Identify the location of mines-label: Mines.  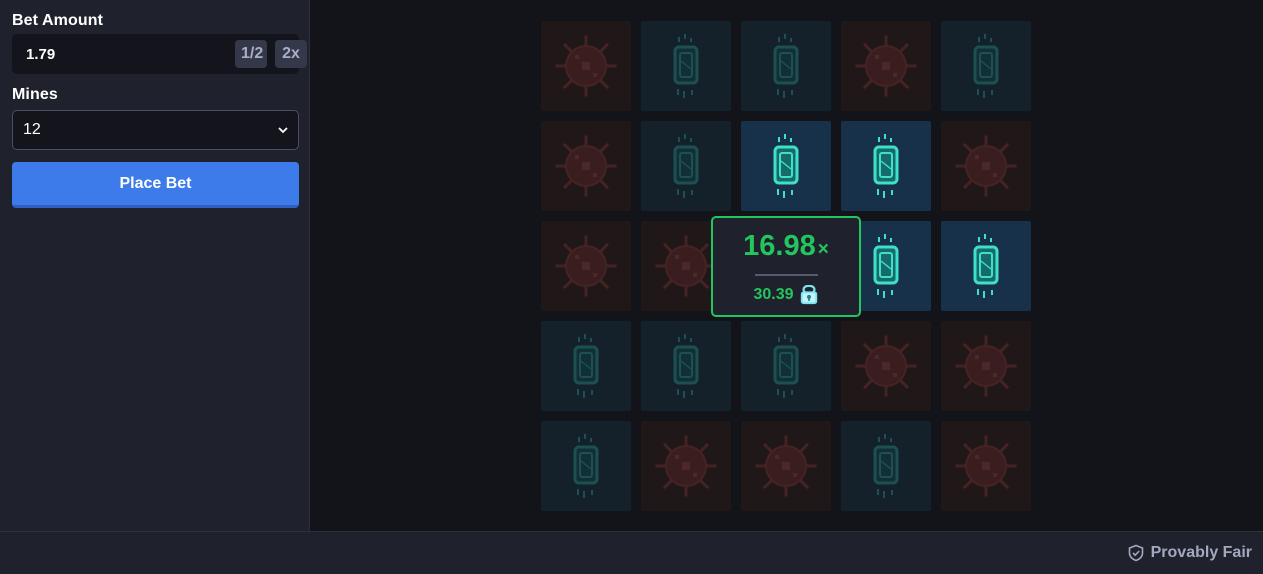
(35, 94).